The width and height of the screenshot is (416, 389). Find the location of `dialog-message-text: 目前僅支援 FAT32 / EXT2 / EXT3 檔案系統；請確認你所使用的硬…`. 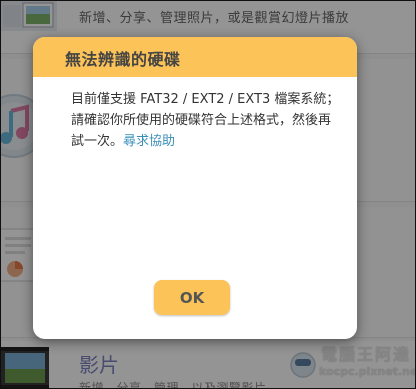

dialog-message-text: 目前僅支援 FAT32 / EXT2 / EXT3 檔案系統；請確認你所使用的硬… is located at coordinates (205, 120).